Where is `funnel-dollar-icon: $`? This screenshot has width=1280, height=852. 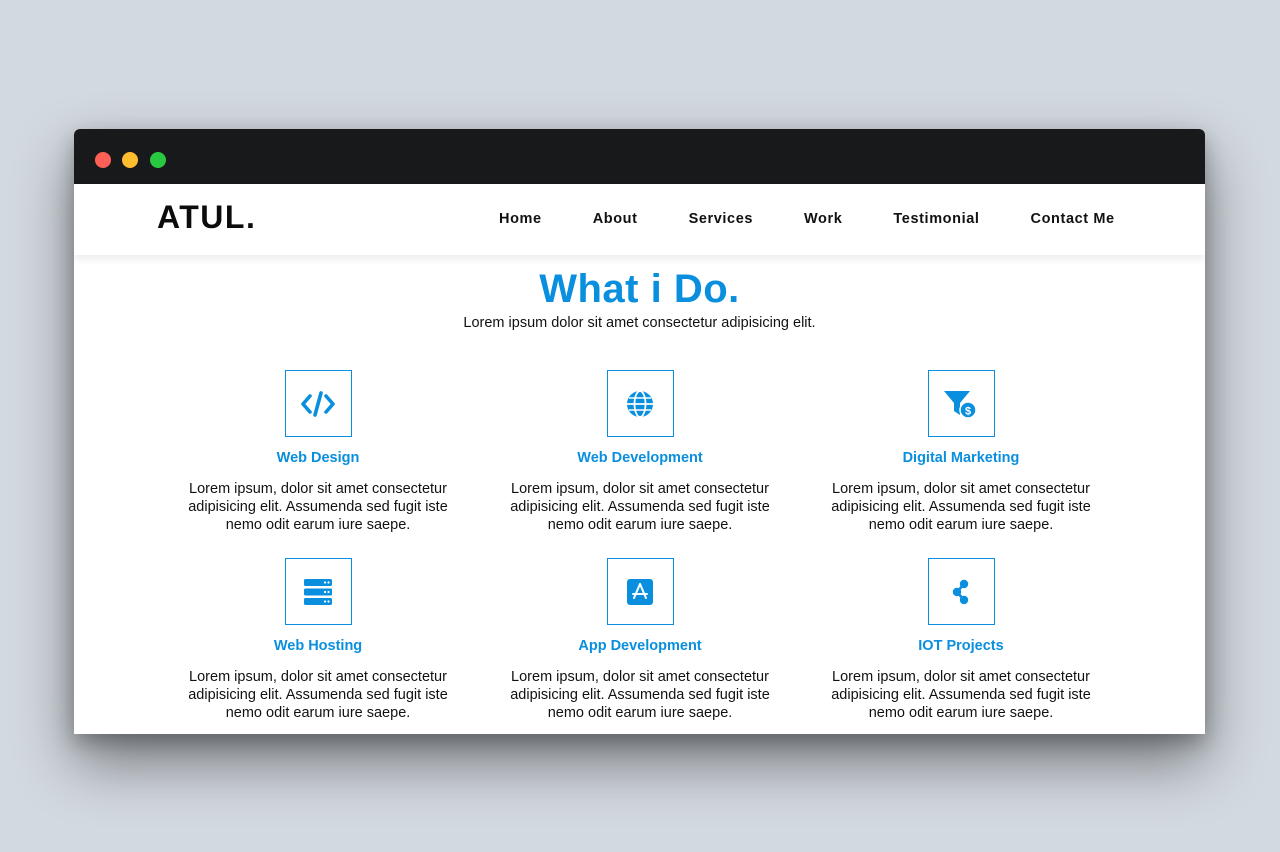 funnel-dollar-icon: $ is located at coordinates (961, 404).